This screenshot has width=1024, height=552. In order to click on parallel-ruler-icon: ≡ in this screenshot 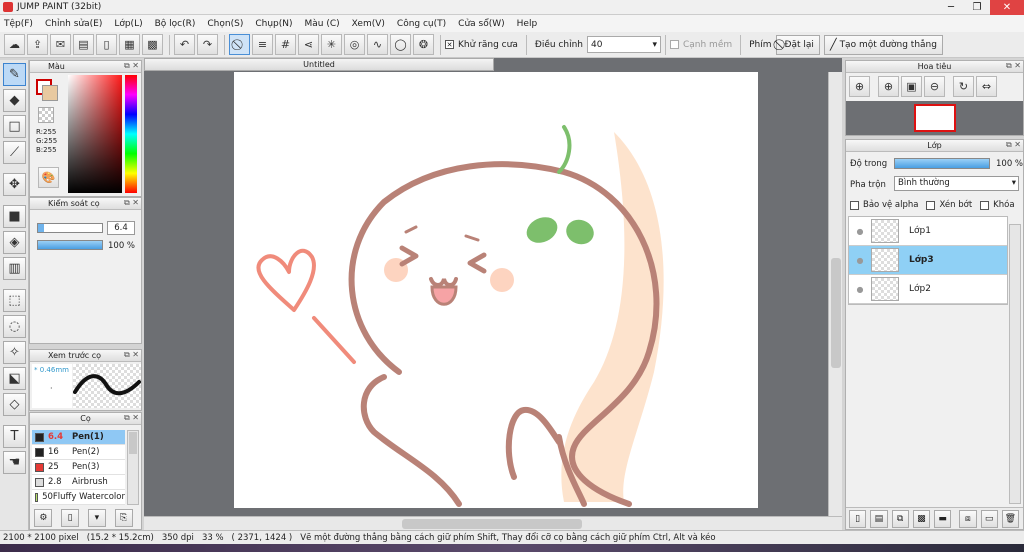, I will do `click(262, 44)`.